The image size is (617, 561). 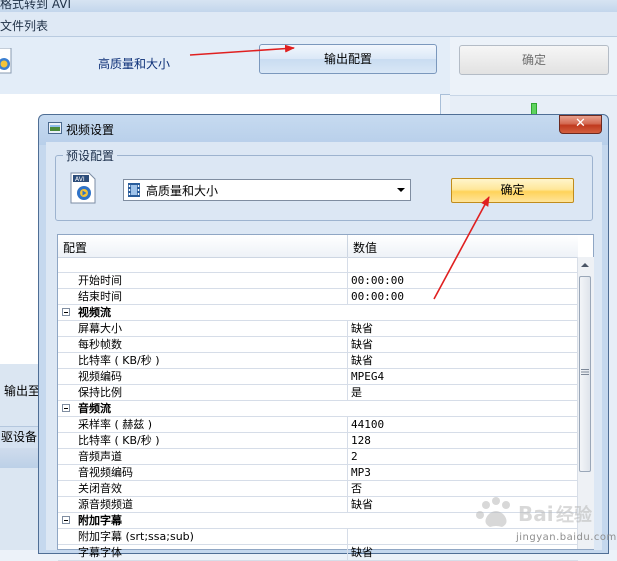 What do you see at coordinates (100, 552) in the screenshot?
I see `grid-row-key: 字幕字体` at bounding box center [100, 552].